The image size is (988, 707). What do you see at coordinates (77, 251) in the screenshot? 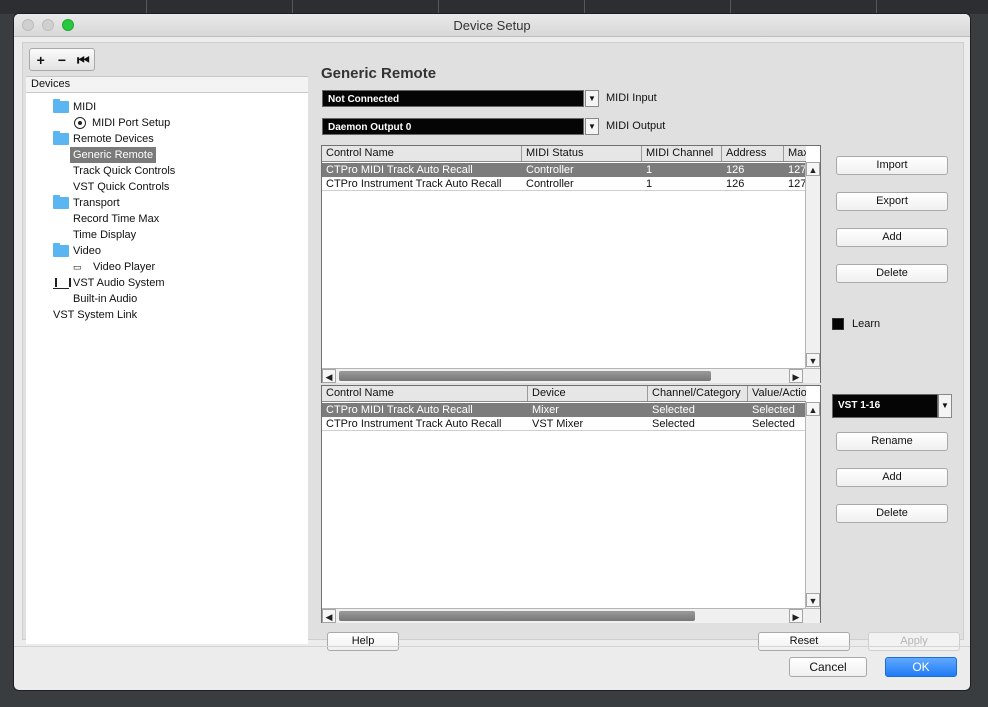
I see `tree-item-video: Video` at bounding box center [77, 251].